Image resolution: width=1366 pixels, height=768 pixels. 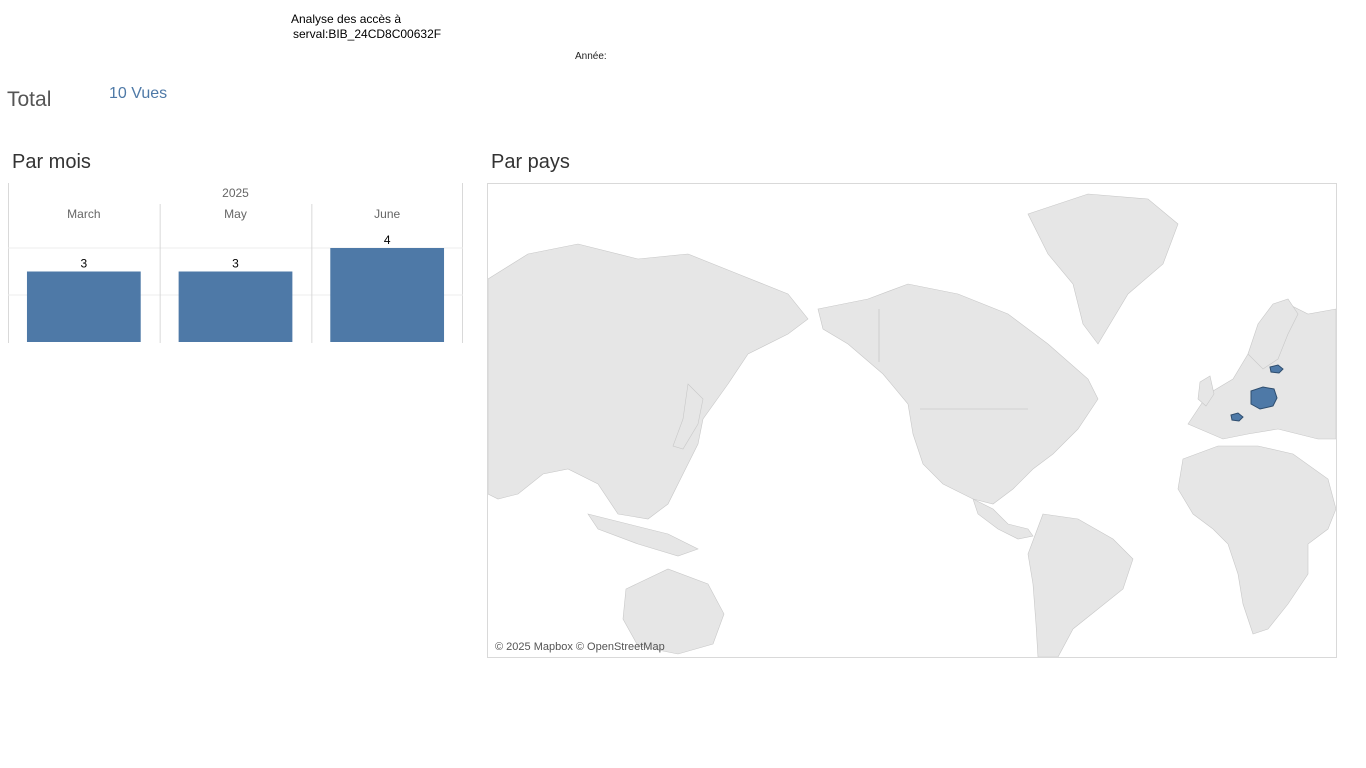 What do you see at coordinates (1003, 519) in the screenshot?
I see `map-land-central-america` at bounding box center [1003, 519].